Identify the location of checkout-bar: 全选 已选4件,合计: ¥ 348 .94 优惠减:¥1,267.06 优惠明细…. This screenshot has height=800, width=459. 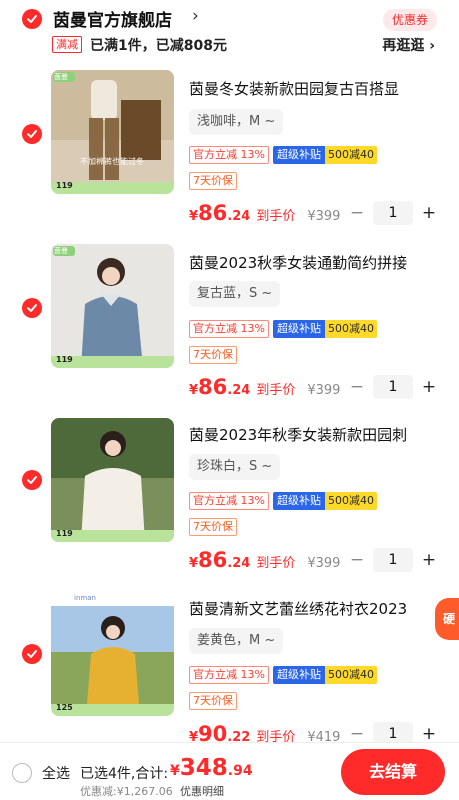
(229, 771).